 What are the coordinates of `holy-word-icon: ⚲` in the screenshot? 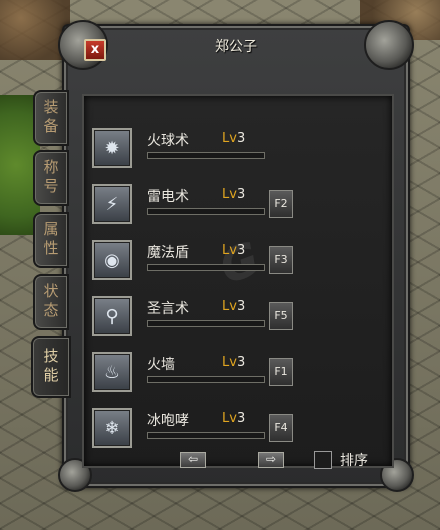 It's located at (112, 316).